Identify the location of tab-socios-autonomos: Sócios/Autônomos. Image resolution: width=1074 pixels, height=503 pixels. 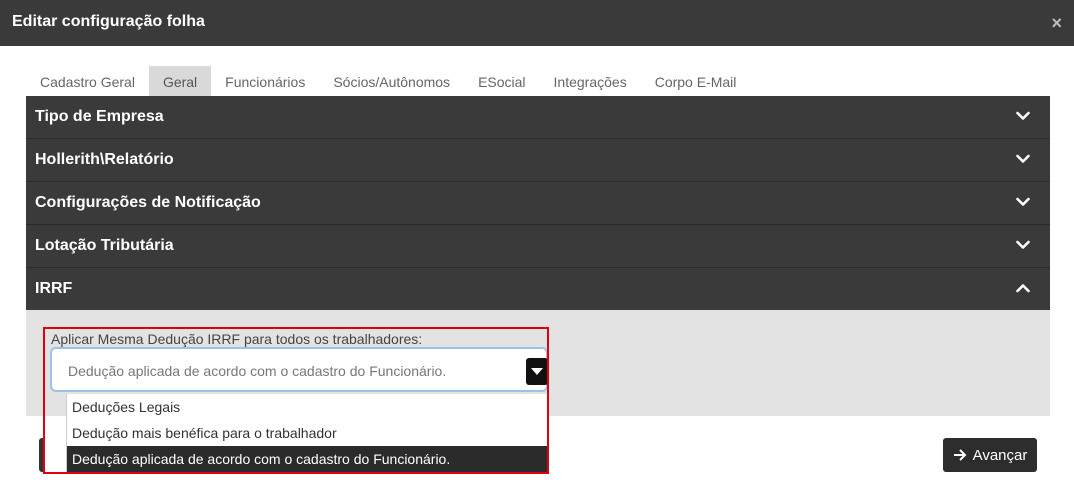
(391, 81).